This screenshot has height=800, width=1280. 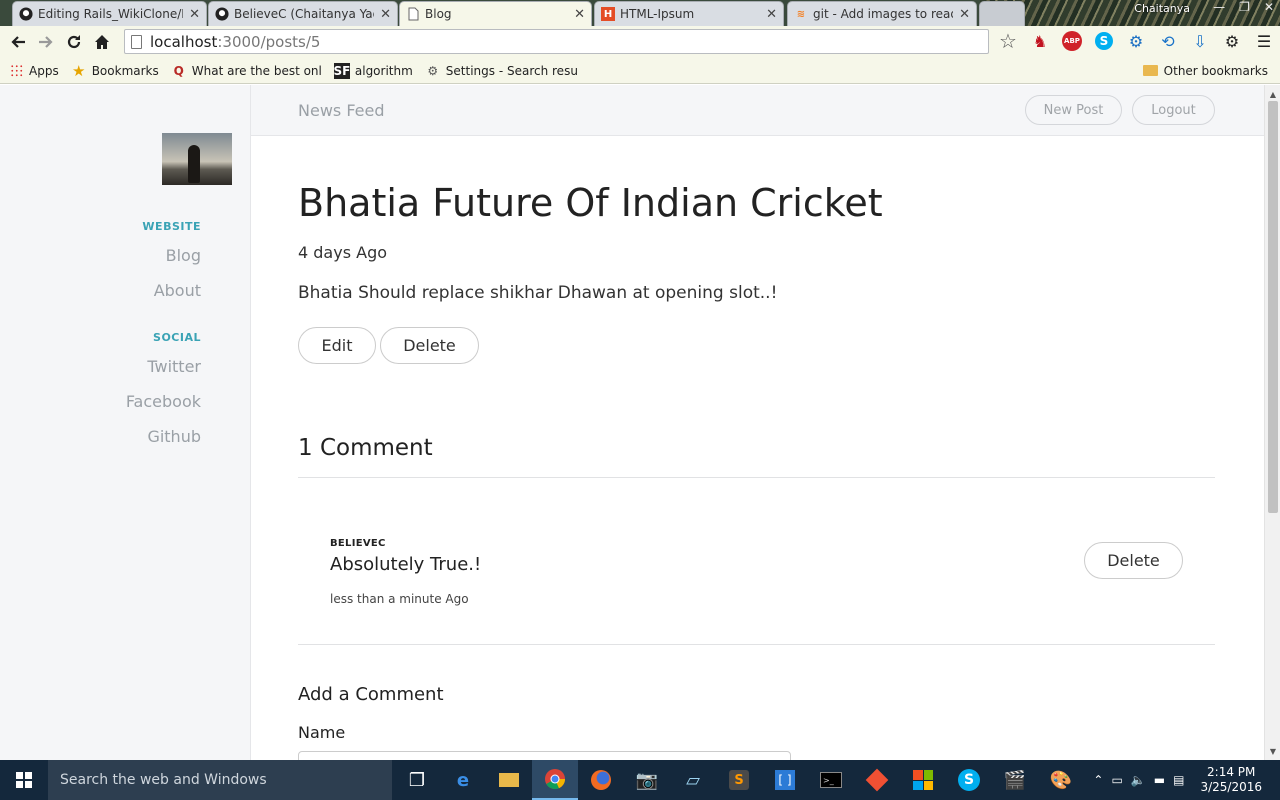 I want to click on restore-icon: ❐, so click(x=1244, y=7).